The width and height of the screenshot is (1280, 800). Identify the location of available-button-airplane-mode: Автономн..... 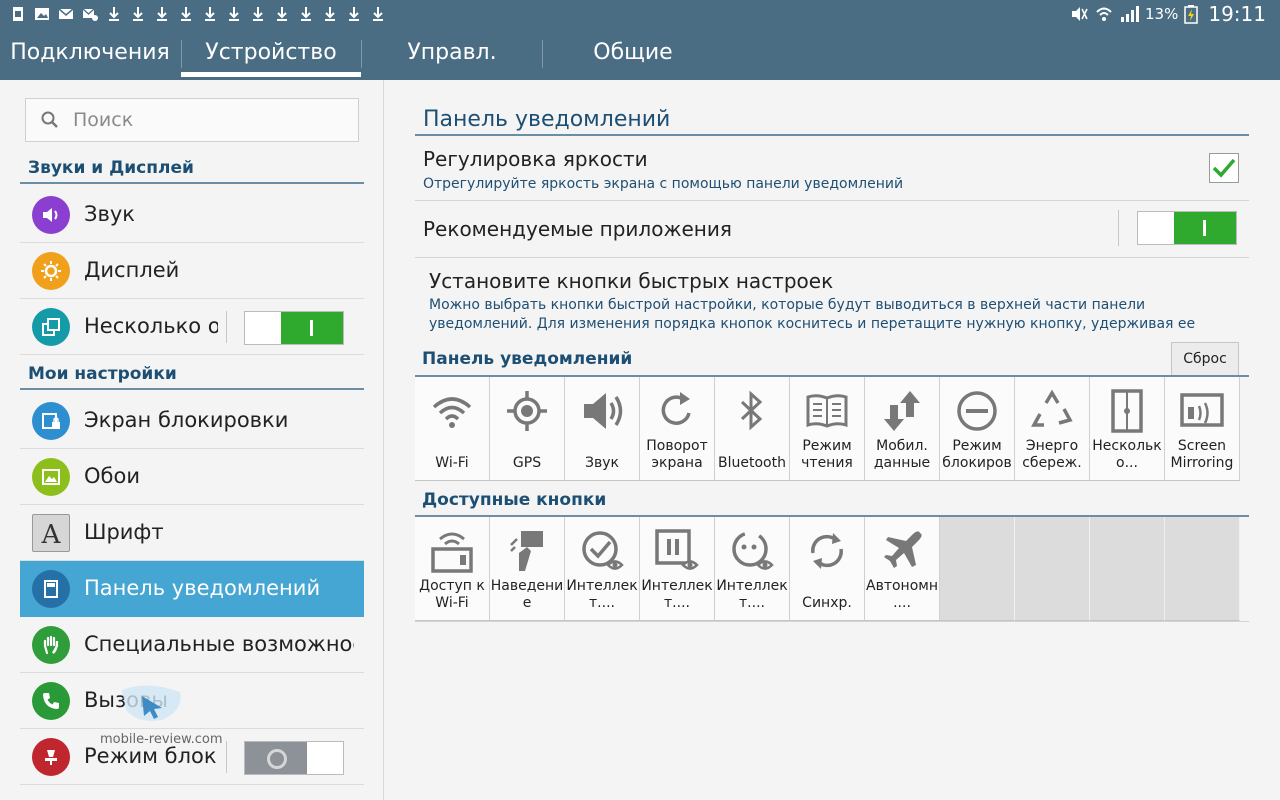
(902, 569).